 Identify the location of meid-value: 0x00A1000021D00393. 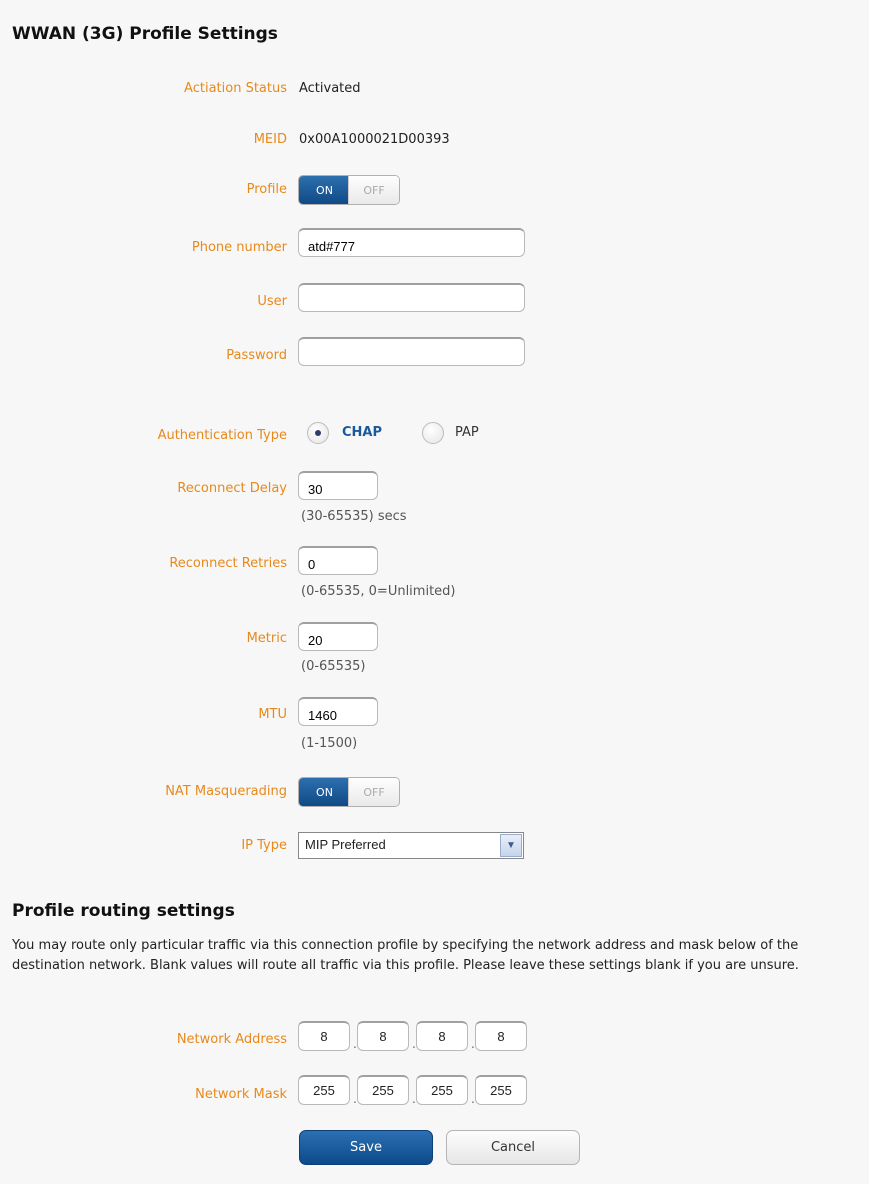
(374, 139).